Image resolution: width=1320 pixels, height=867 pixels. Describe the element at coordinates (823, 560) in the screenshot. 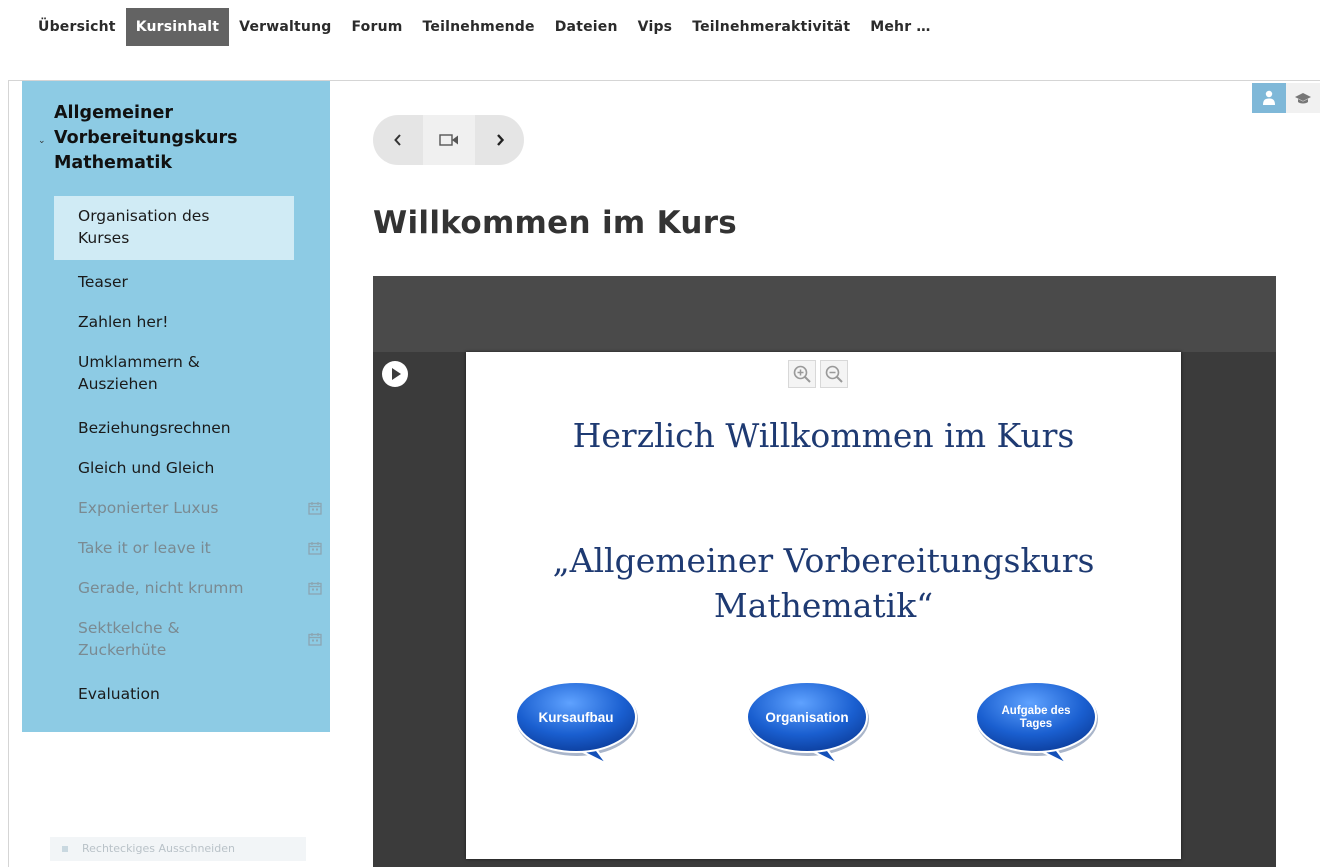

I see `slide-subtitle-line: „Allgemeiner Vorbereitungskurs` at that location.